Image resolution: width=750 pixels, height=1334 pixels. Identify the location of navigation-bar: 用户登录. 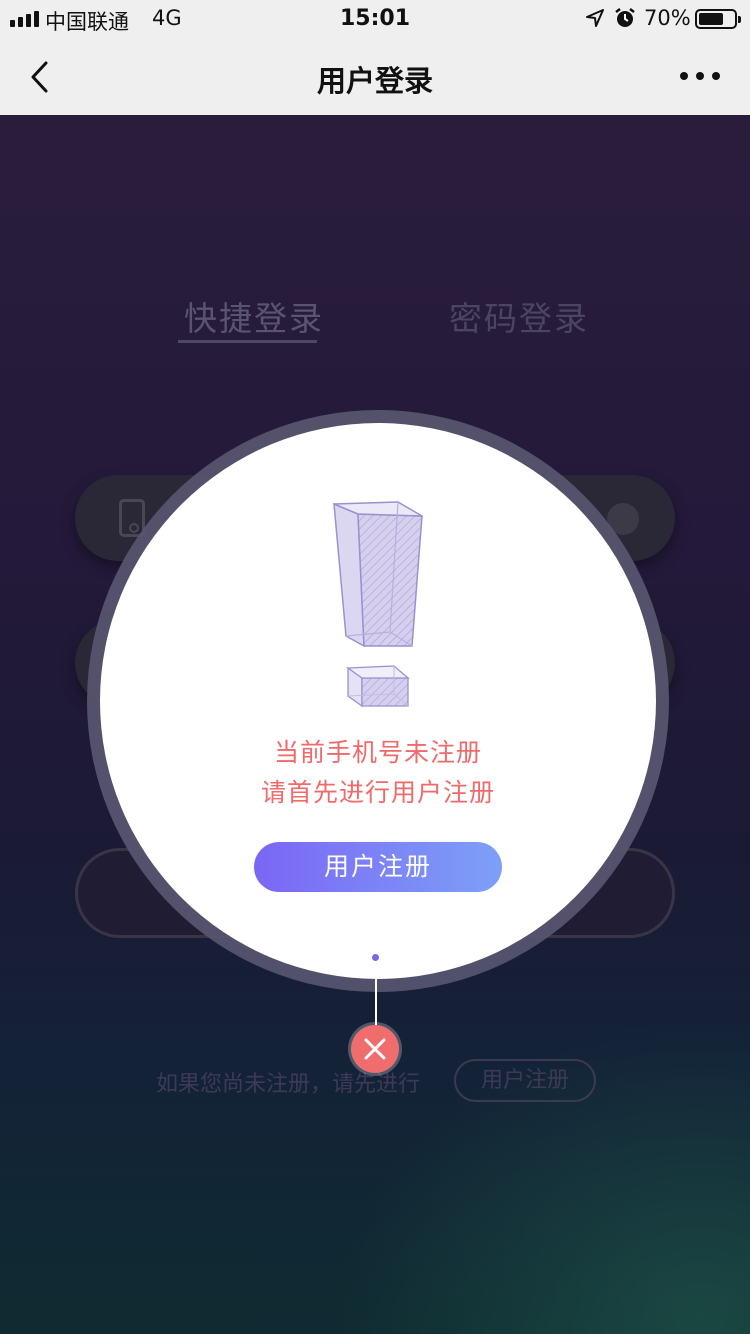
(375, 76).